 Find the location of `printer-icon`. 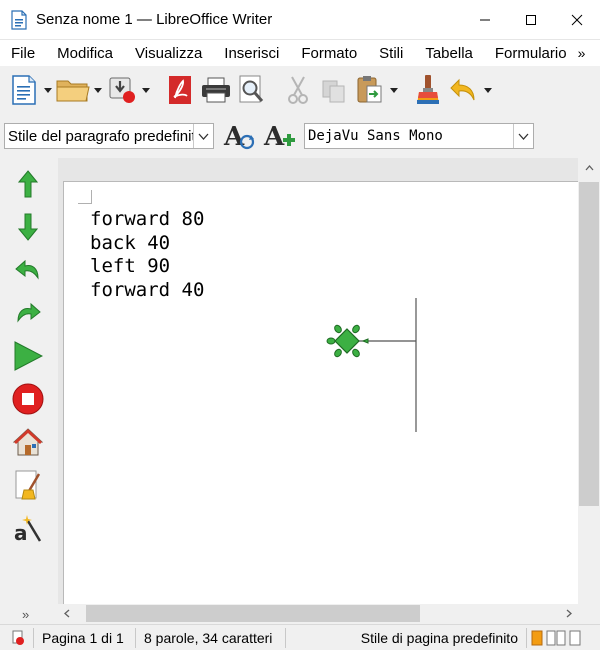

printer-icon is located at coordinates (216, 90).